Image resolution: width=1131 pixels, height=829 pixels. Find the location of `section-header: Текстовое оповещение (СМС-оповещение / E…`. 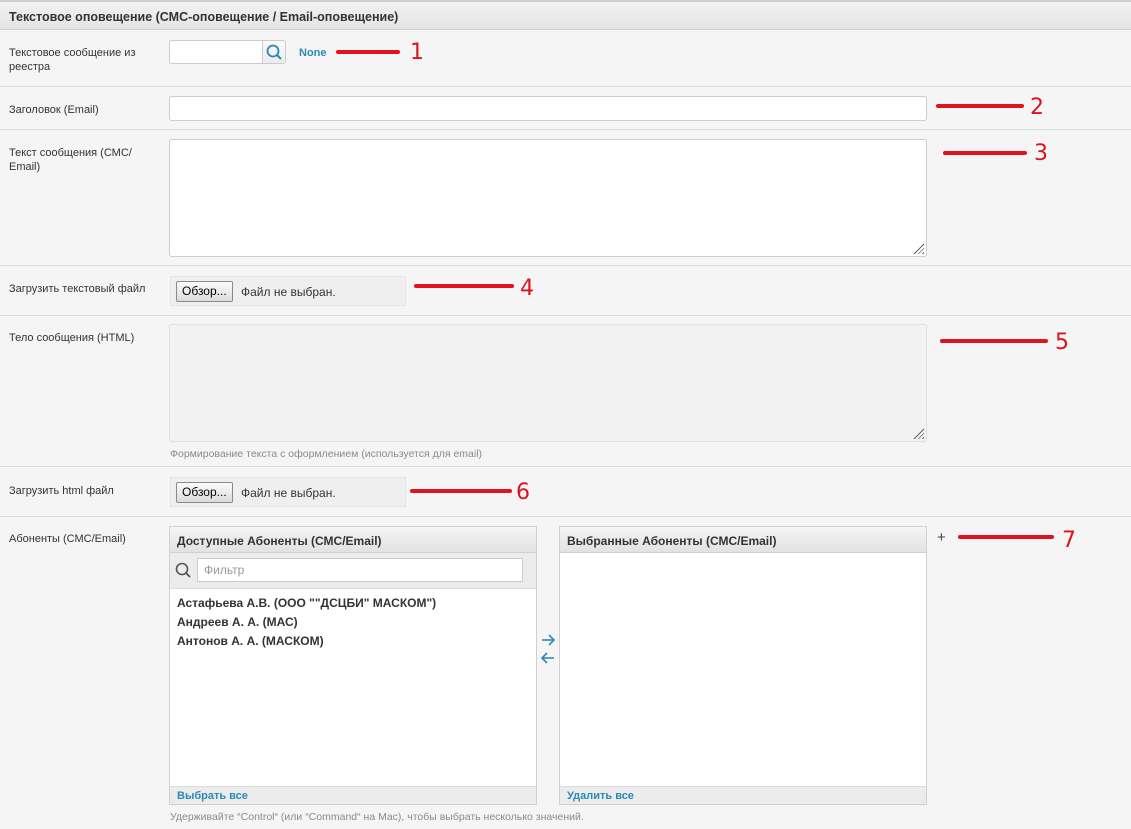

section-header: Текстовое оповещение (СМС-оповещение / E… is located at coordinates (565, 15).